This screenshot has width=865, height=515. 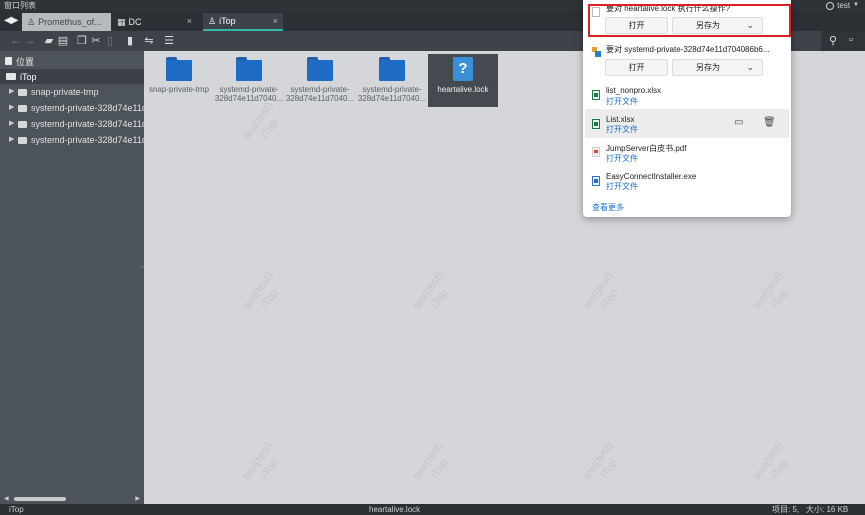 What do you see at coordinates (110, 41) in the screenshot?
I see `paste-icon: ▯` at bounding box center [110, 41].